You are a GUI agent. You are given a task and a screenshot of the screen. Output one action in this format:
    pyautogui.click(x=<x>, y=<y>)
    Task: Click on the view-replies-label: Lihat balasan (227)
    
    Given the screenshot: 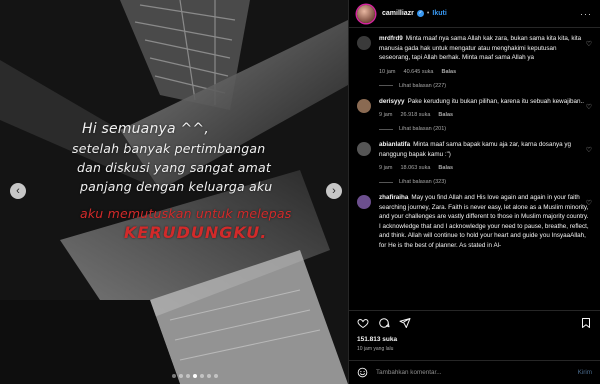 What is the action you would take?
    pyautogui.click(x=423, y=85)
    